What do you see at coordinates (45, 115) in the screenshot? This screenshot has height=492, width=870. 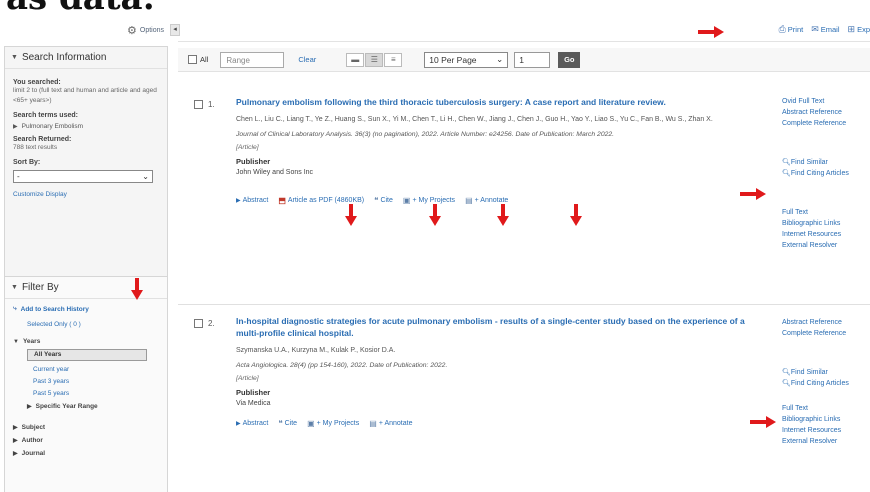 I see `search-terms-label: Search terms used:` at bounding box center [45, 115].